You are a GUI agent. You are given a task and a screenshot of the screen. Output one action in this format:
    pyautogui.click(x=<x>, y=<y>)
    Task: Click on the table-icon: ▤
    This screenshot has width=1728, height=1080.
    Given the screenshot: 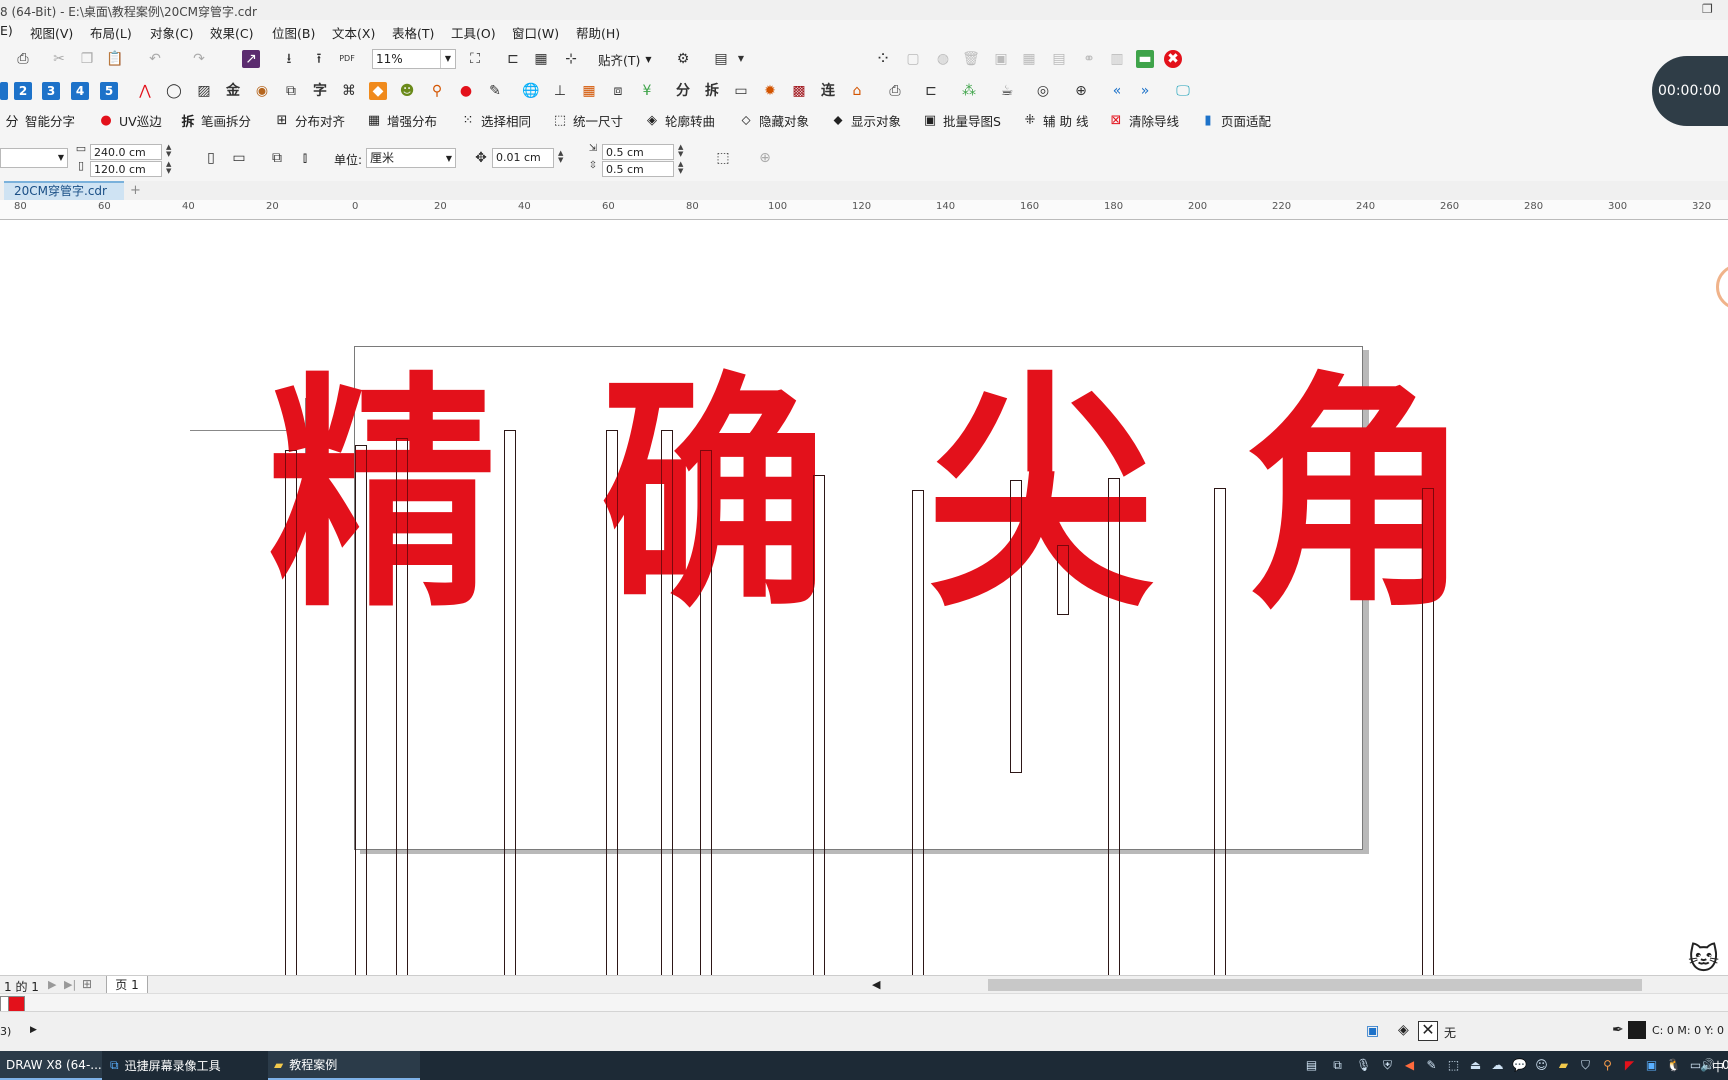 What is the action you would take?
    pyautogui.click(x=1059, y=59)
    